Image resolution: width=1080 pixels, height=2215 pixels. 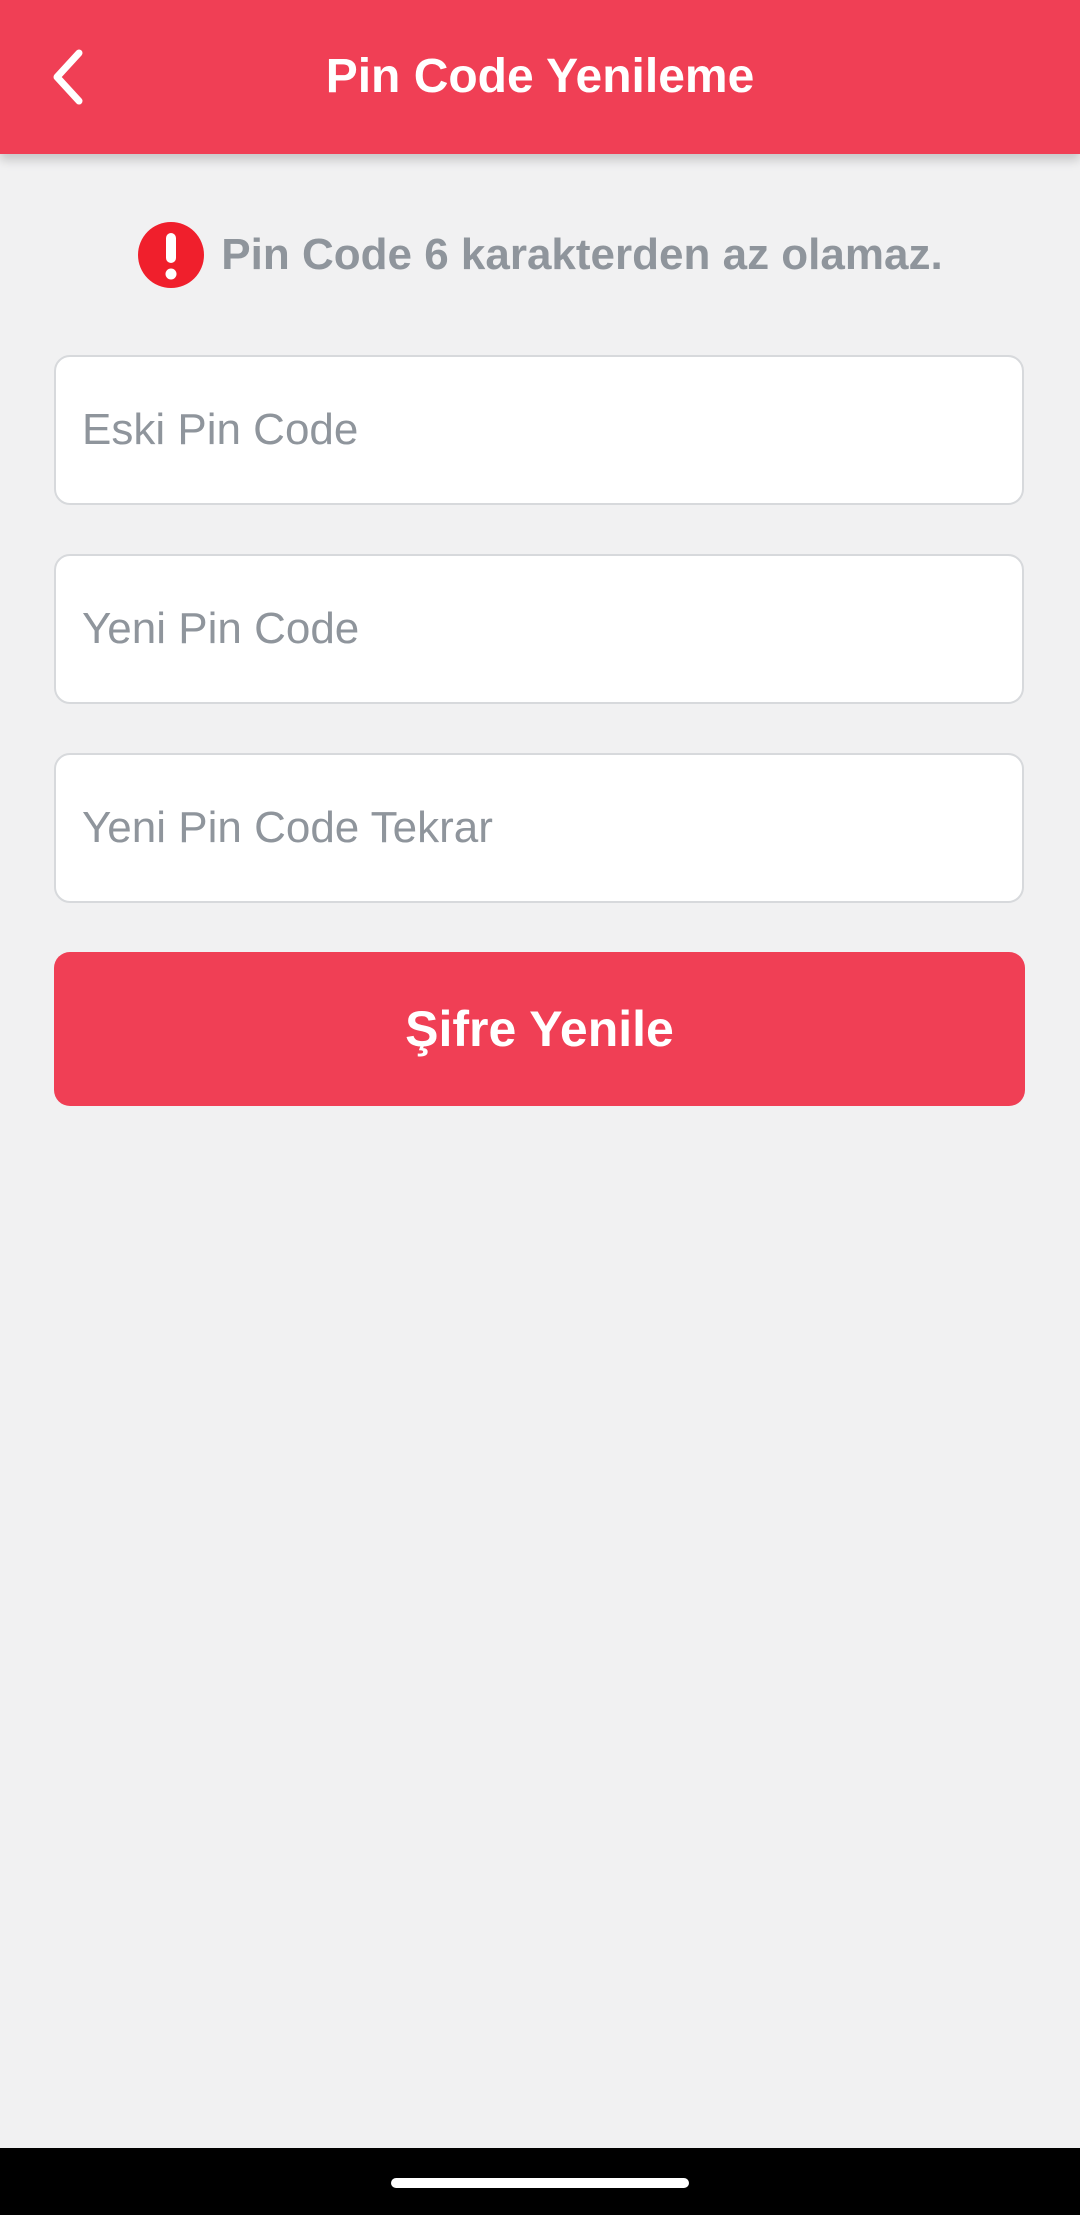 I want to click on reset-password-button: Şifre Yenile, so click(x=539, y=1029).